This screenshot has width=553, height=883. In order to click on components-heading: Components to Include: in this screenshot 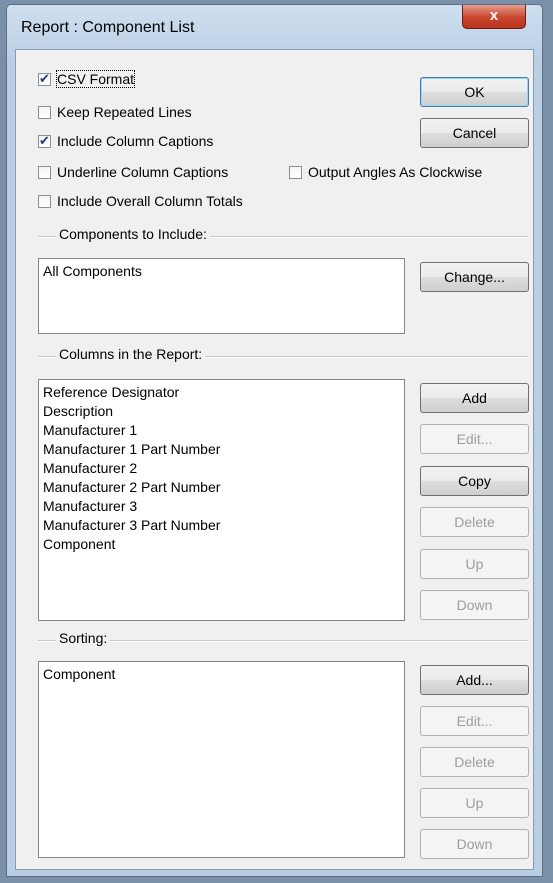, I will do `click(133, 234)`.